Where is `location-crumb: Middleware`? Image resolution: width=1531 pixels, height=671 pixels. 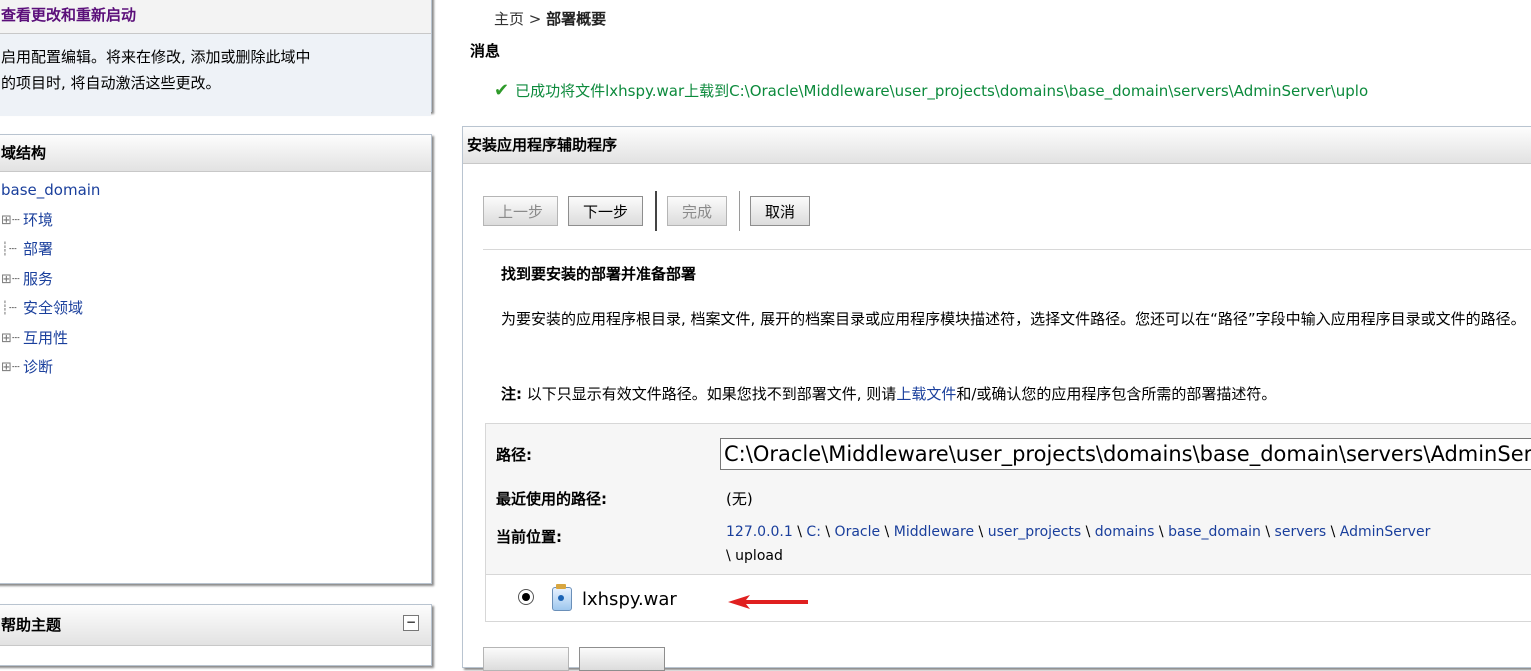
location-crumb: Middleware is located at coordinates (934, 532).